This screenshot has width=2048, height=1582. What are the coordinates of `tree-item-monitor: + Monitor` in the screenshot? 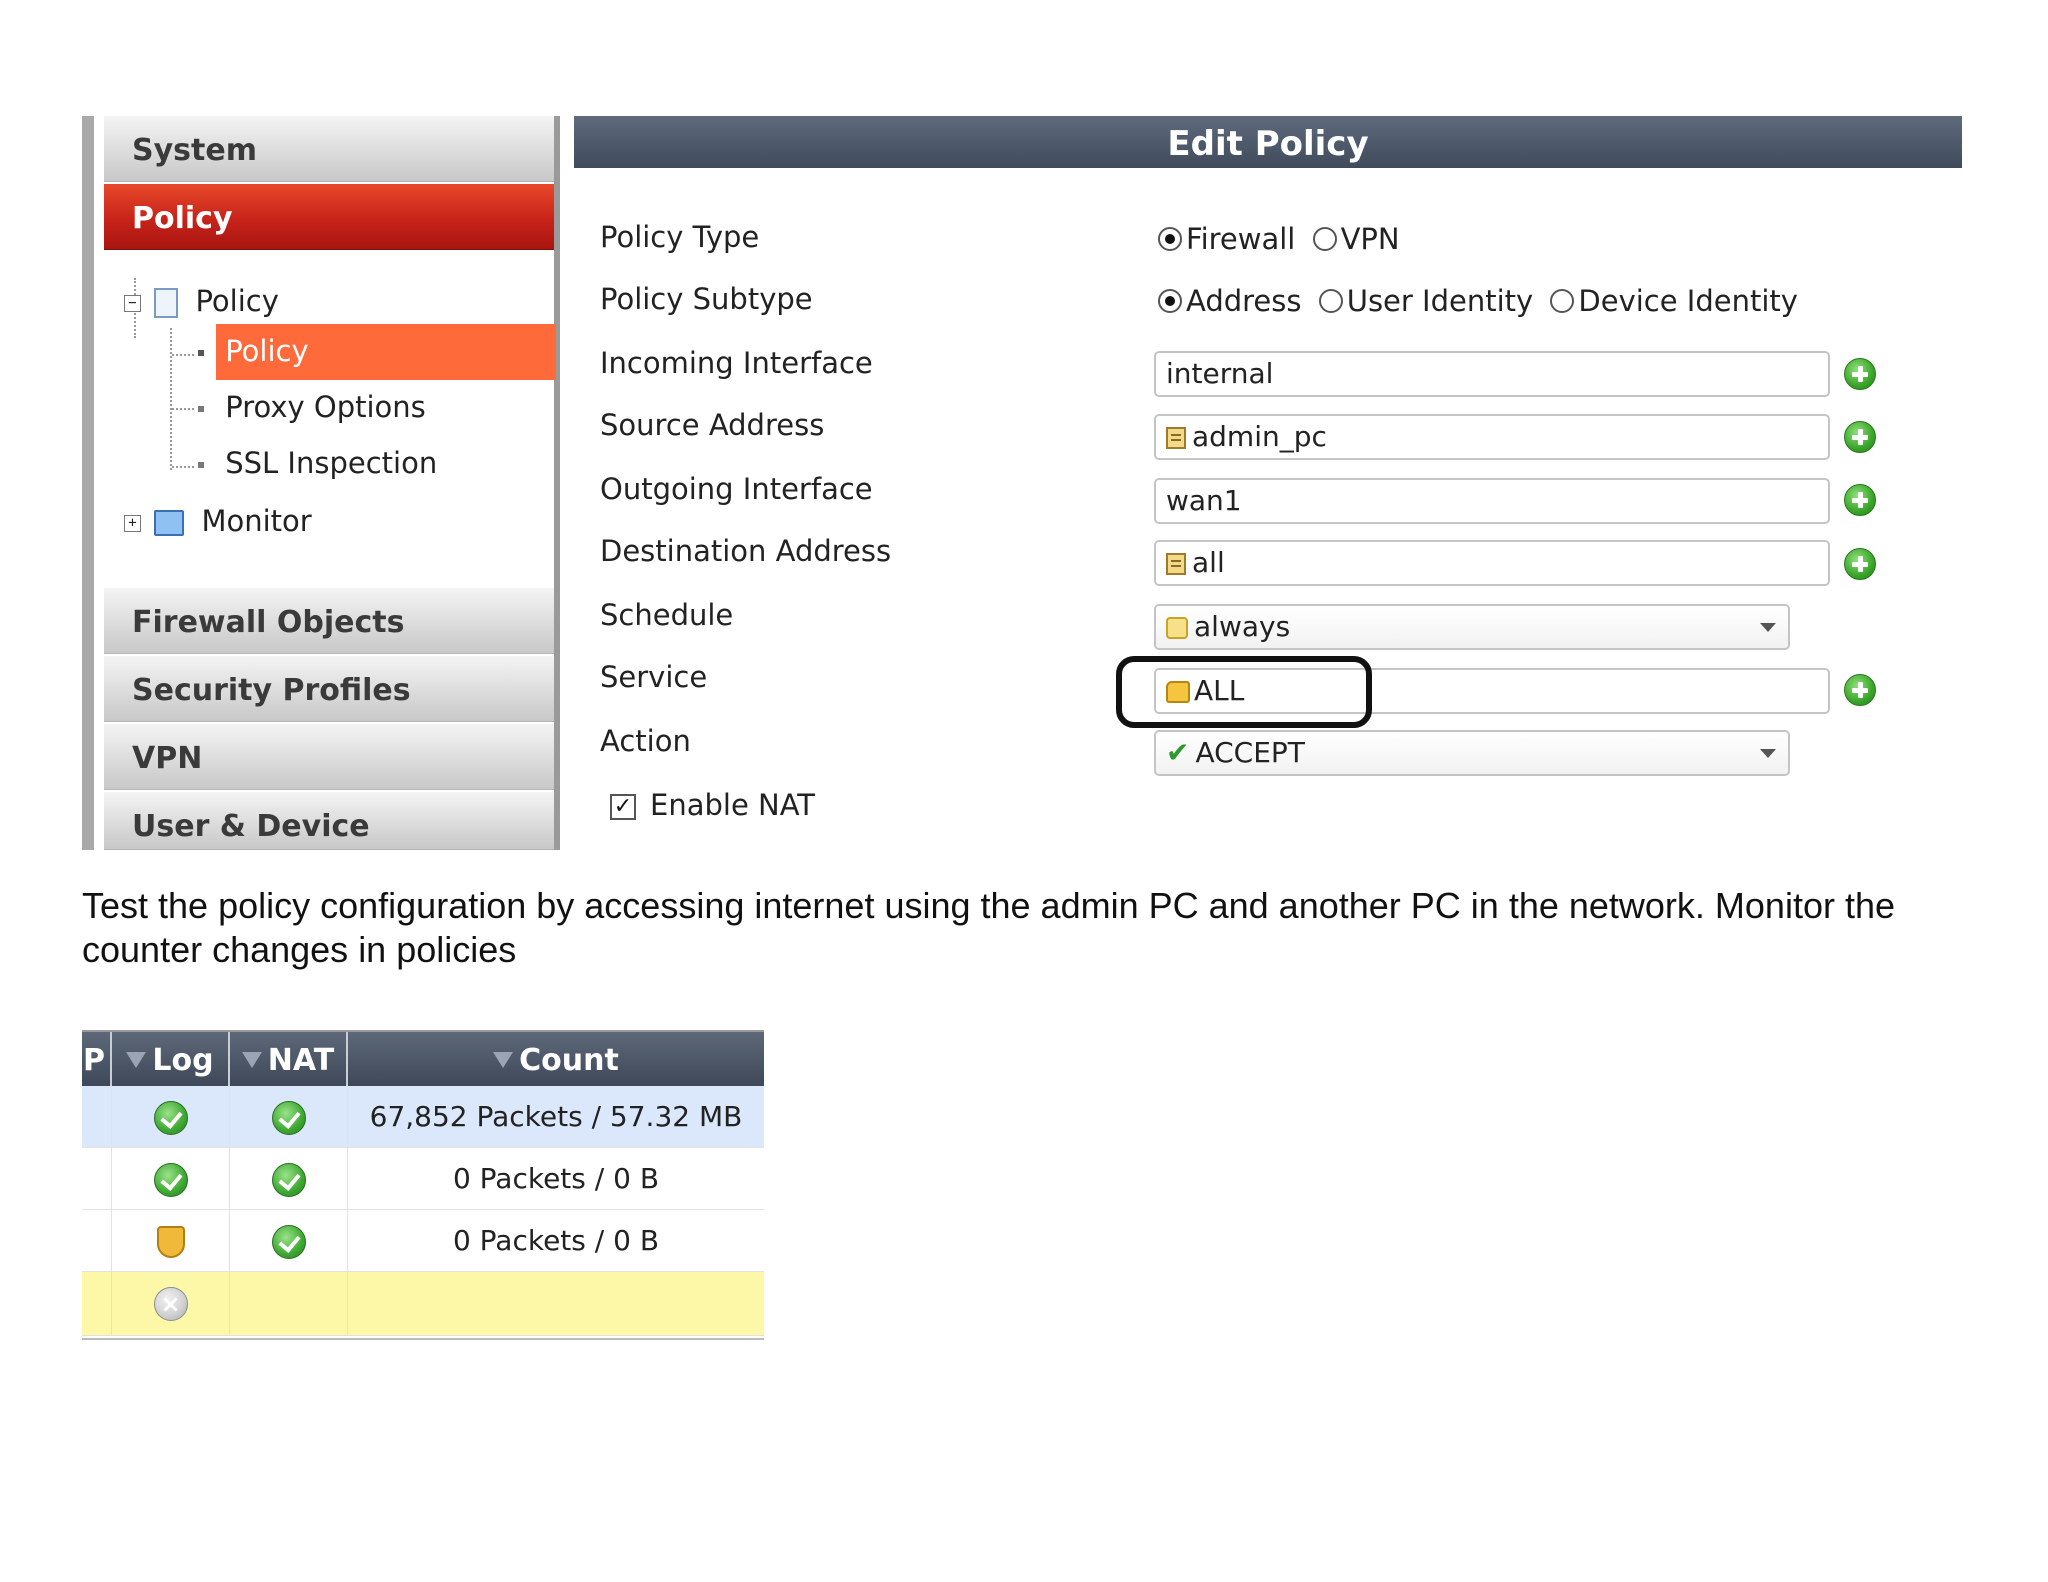 It's located at (218, 521).